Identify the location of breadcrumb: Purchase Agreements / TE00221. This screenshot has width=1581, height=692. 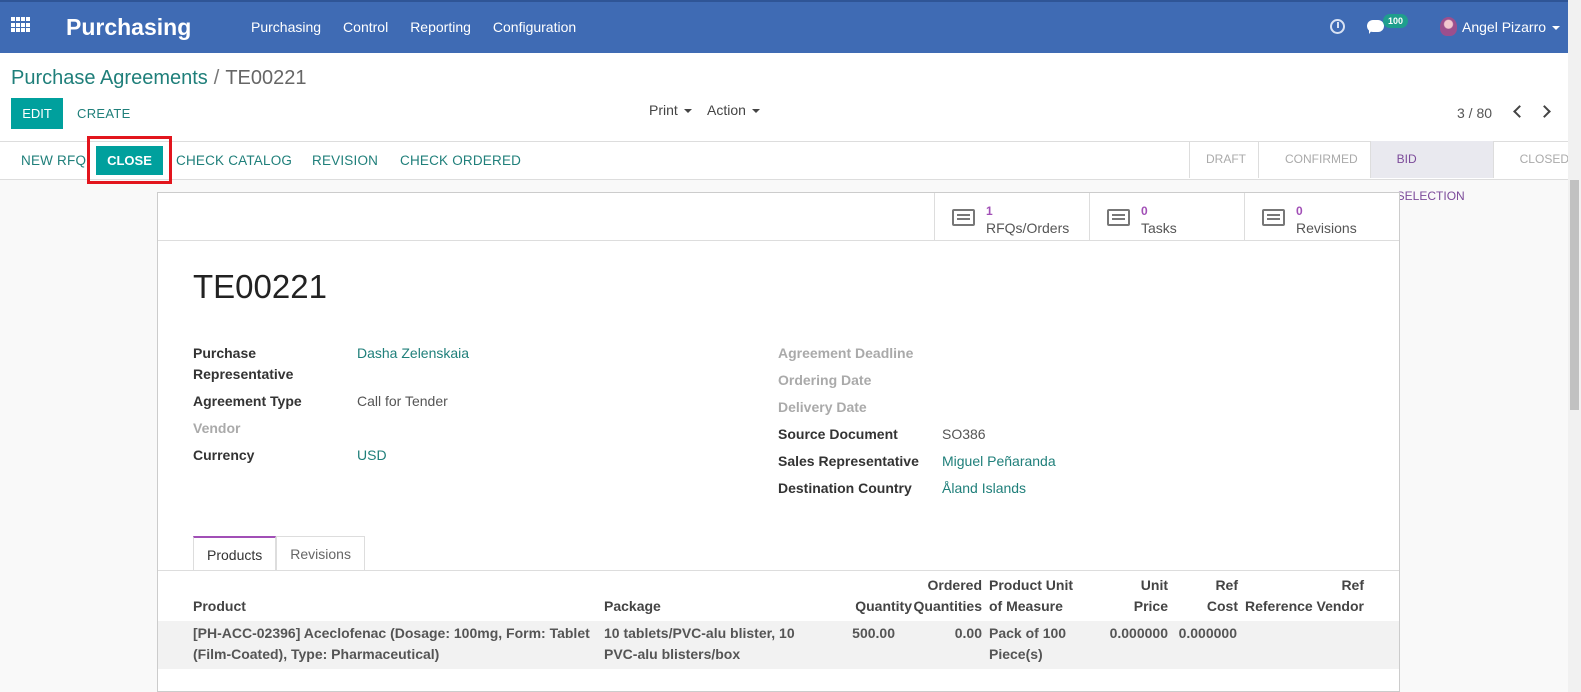
(159, 78).